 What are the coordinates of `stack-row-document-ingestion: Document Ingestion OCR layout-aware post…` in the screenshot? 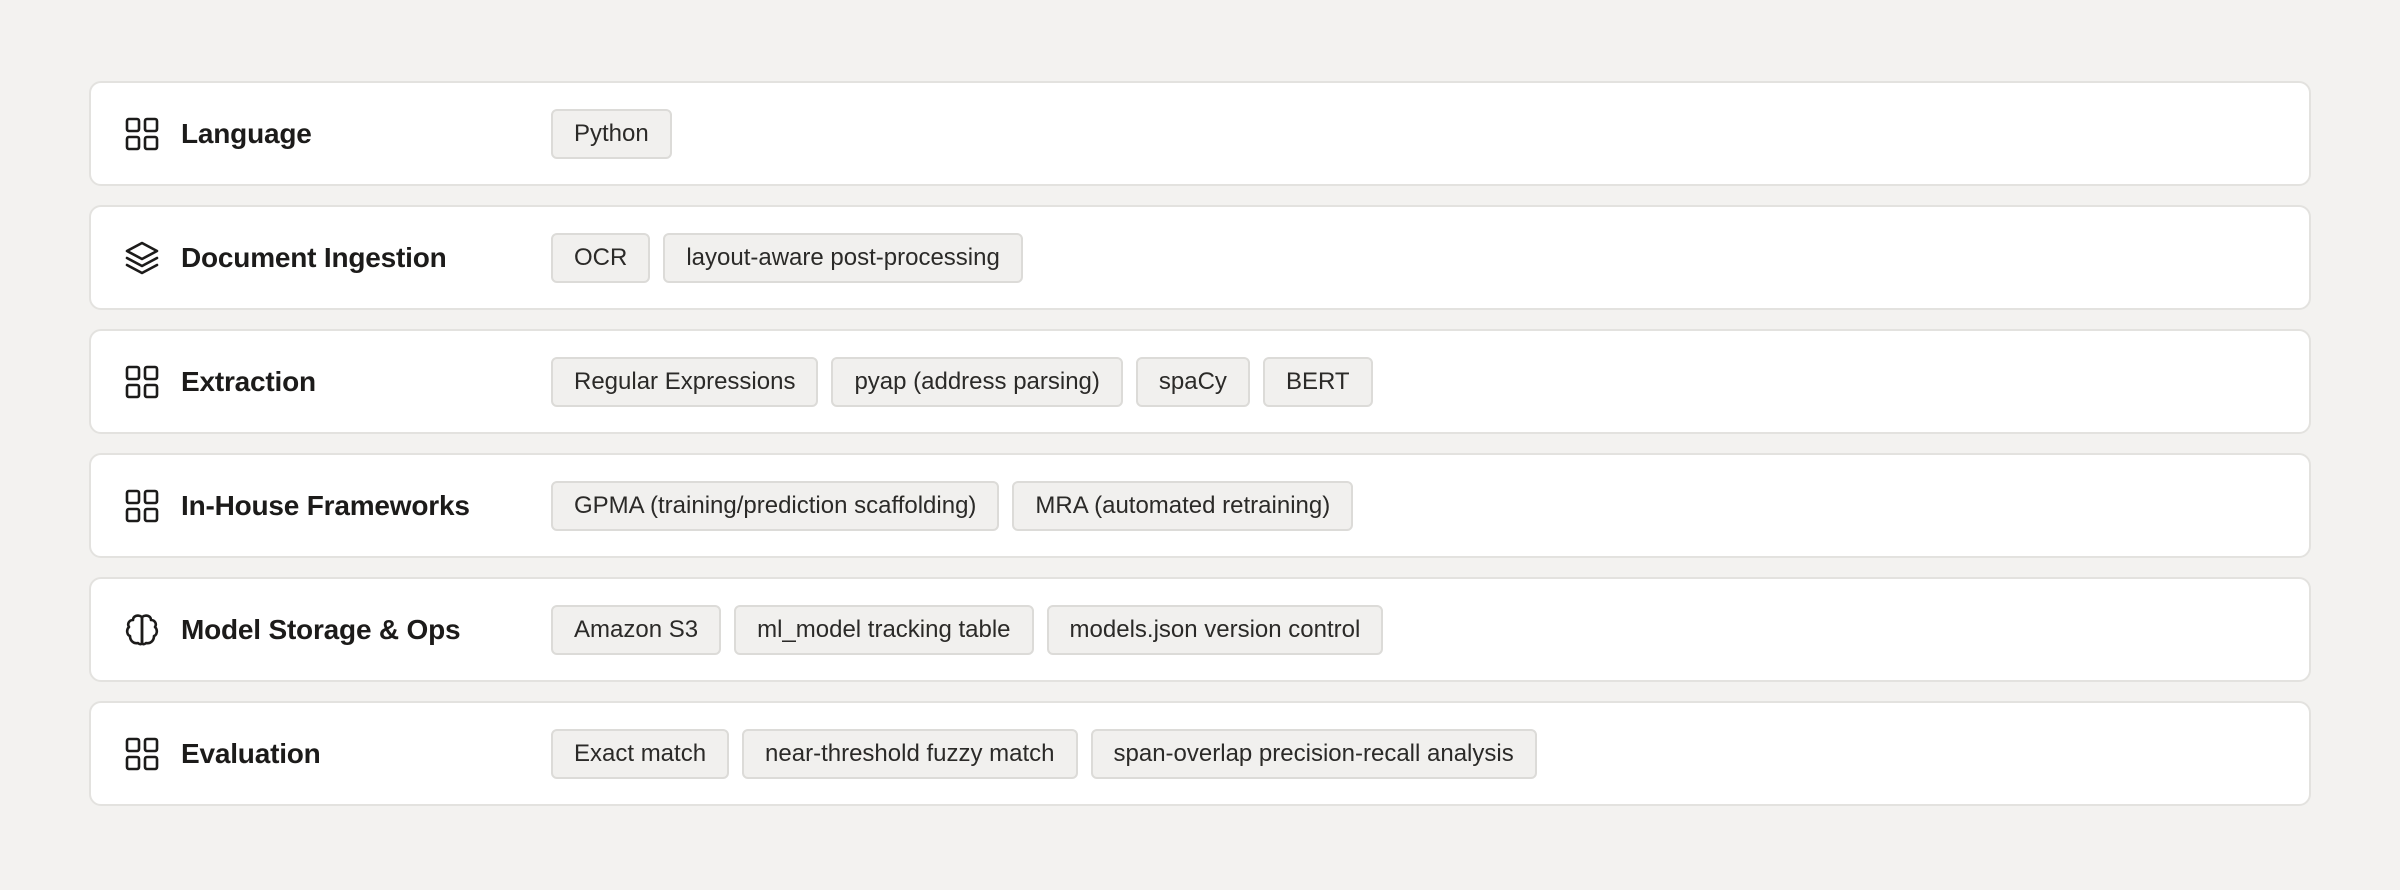 It's located at (1200, 257).